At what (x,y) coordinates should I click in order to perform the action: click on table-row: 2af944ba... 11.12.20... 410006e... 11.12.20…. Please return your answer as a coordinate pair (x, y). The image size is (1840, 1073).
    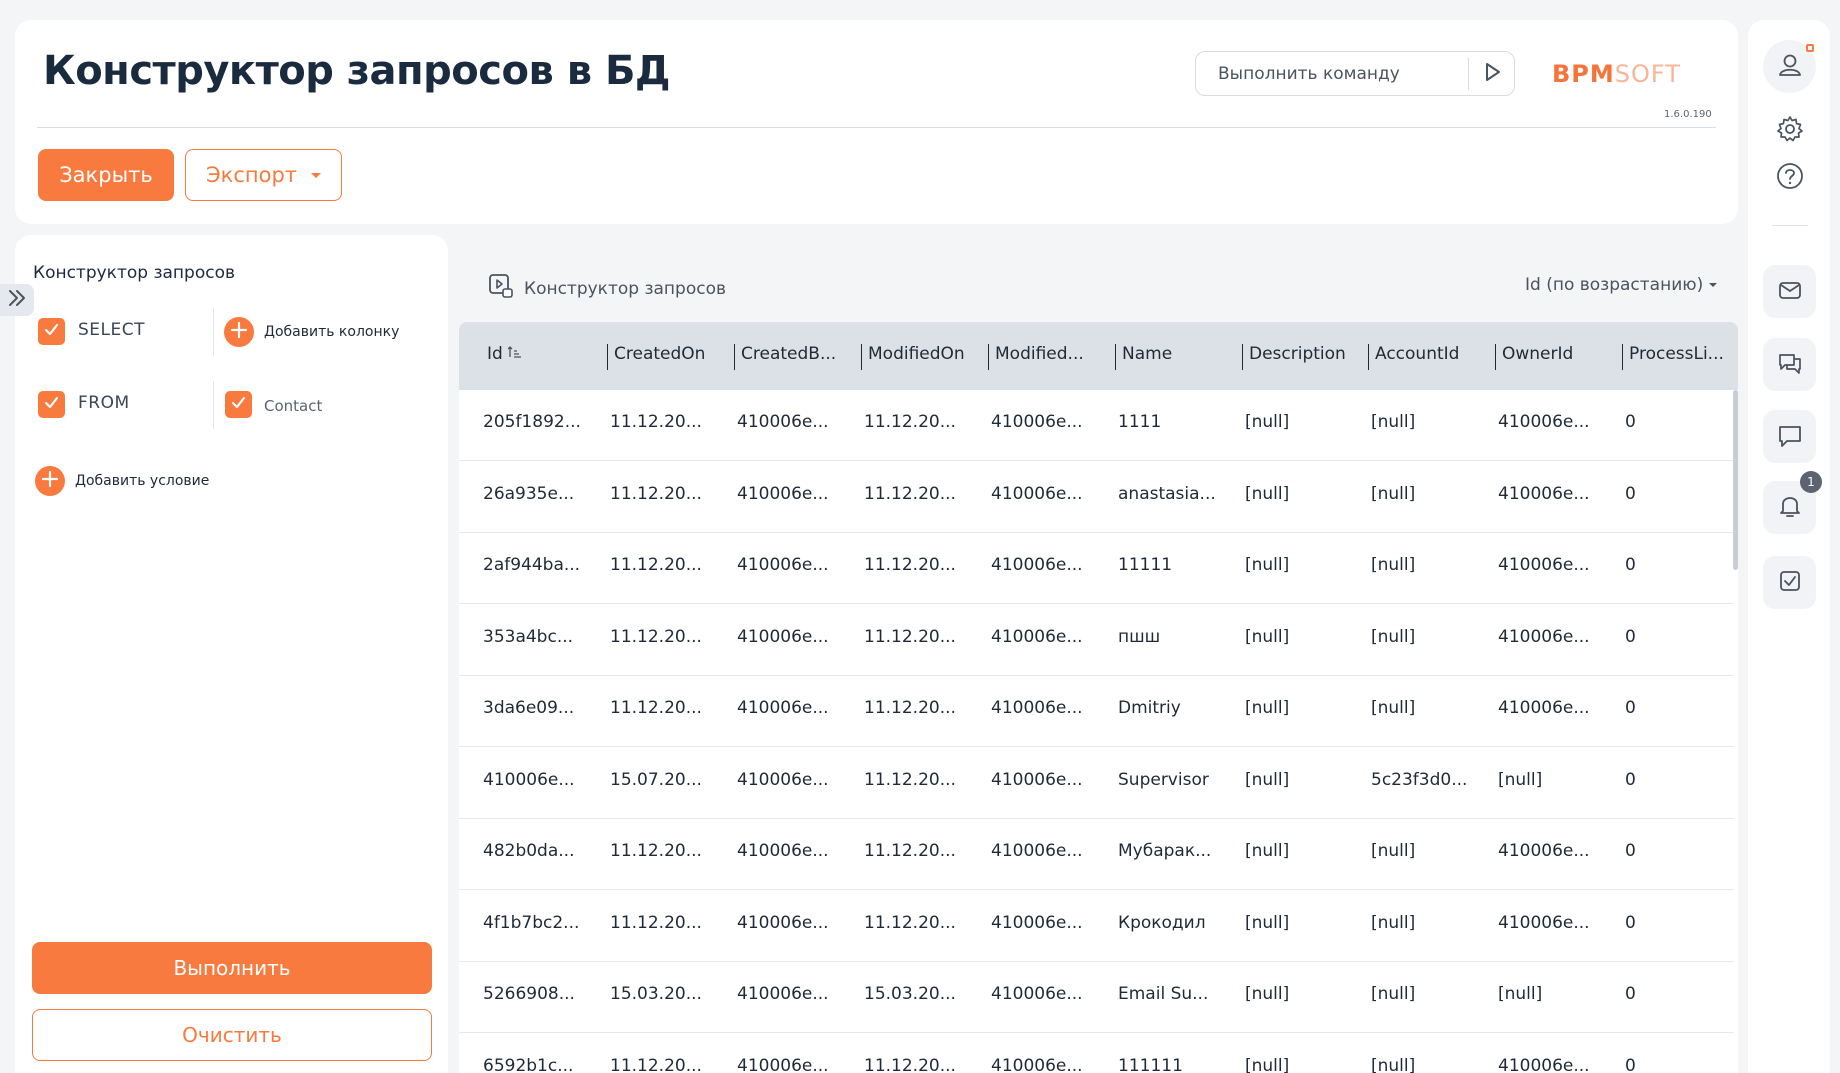
    Looking at the image, I should click on (1096, 568).